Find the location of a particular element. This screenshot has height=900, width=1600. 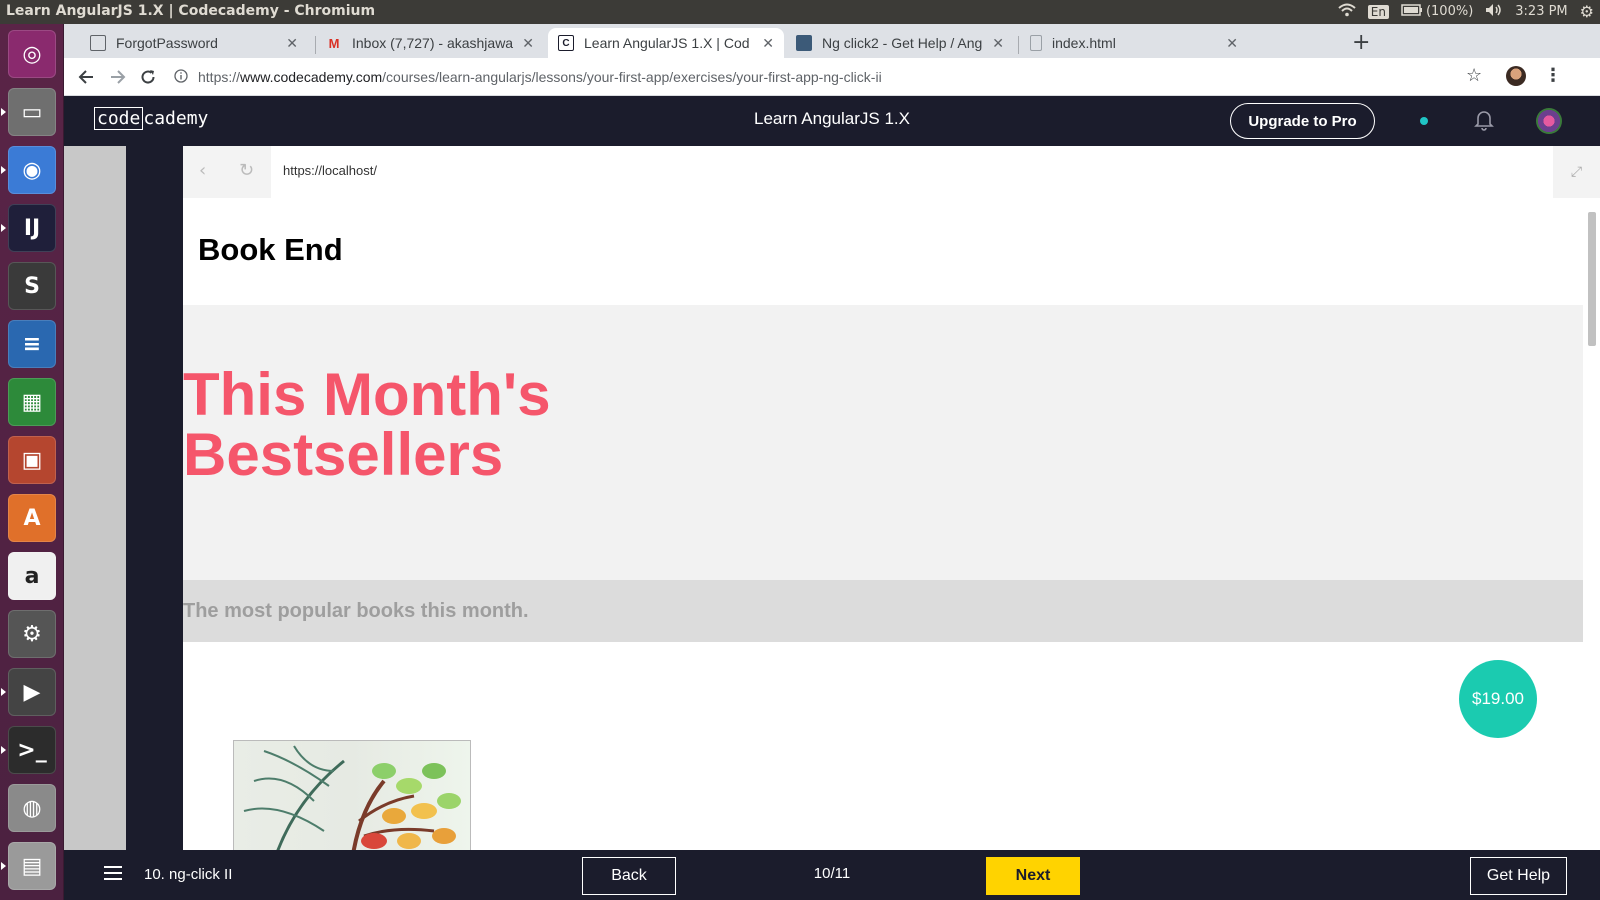

scrollbar-thumb is located at coordinates (1592, 279).